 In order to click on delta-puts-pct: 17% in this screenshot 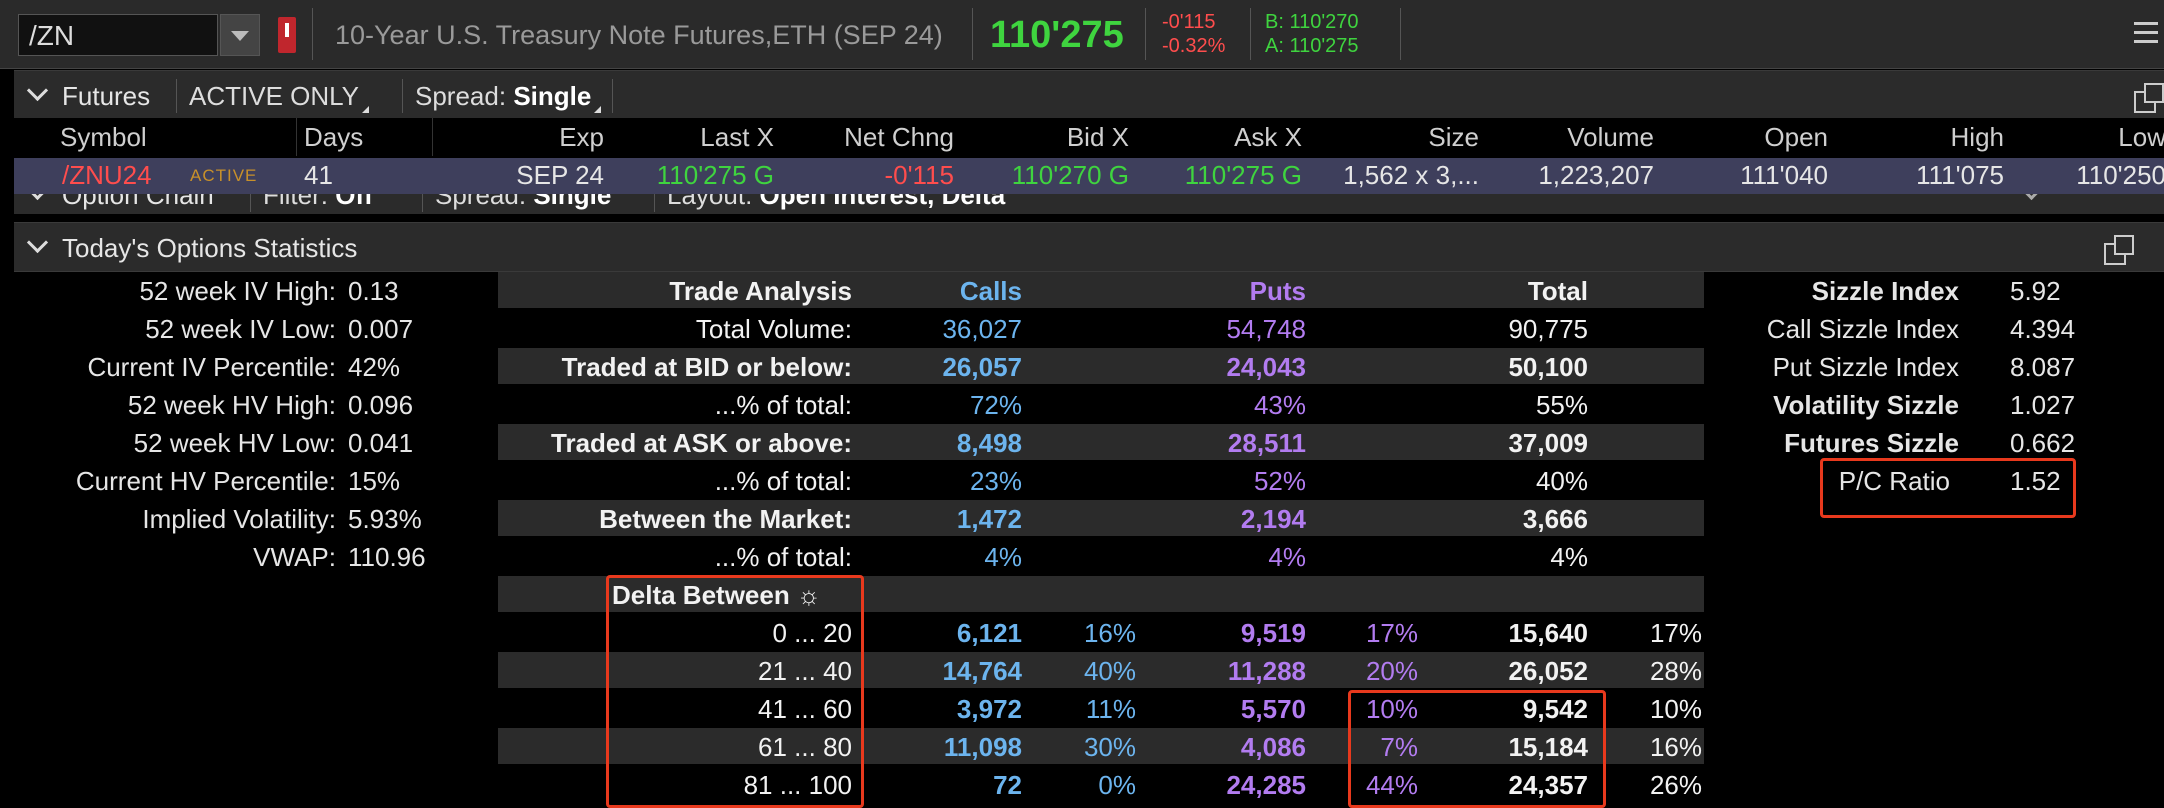, I will do `click(1391, 633)`.